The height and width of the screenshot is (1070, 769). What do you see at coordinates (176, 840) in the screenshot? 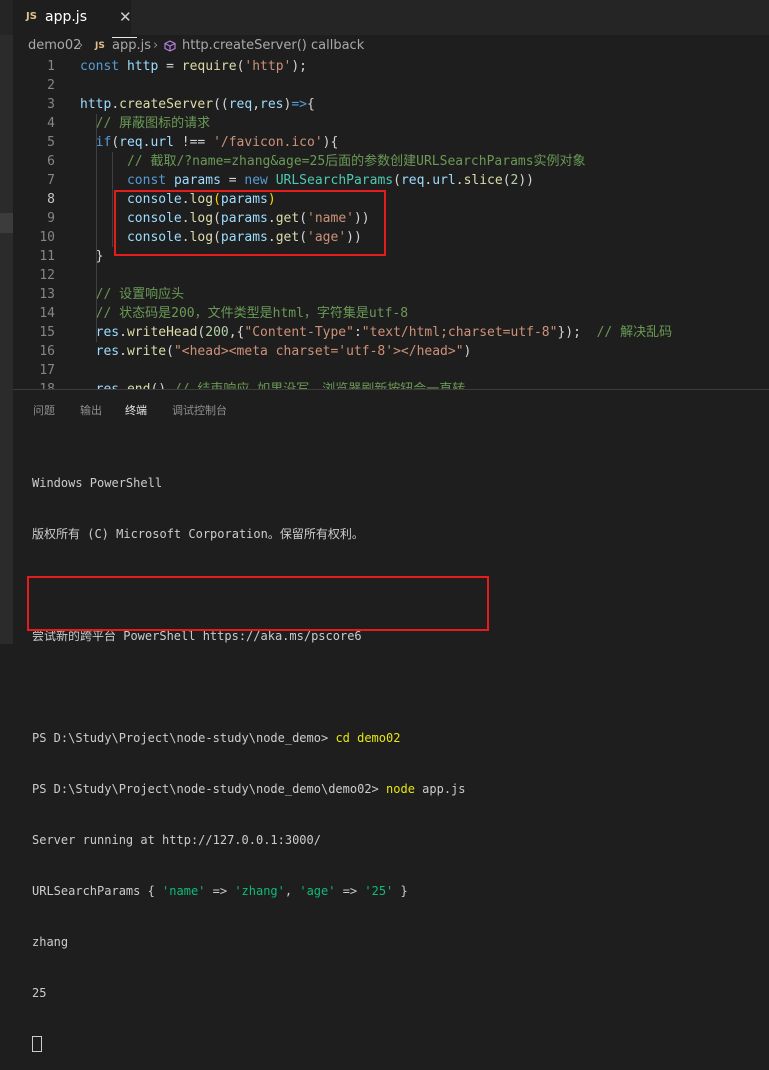
I see `terminal-line: Server running at http://127.0.0.1:3000/` at bounding box center [176, 840].